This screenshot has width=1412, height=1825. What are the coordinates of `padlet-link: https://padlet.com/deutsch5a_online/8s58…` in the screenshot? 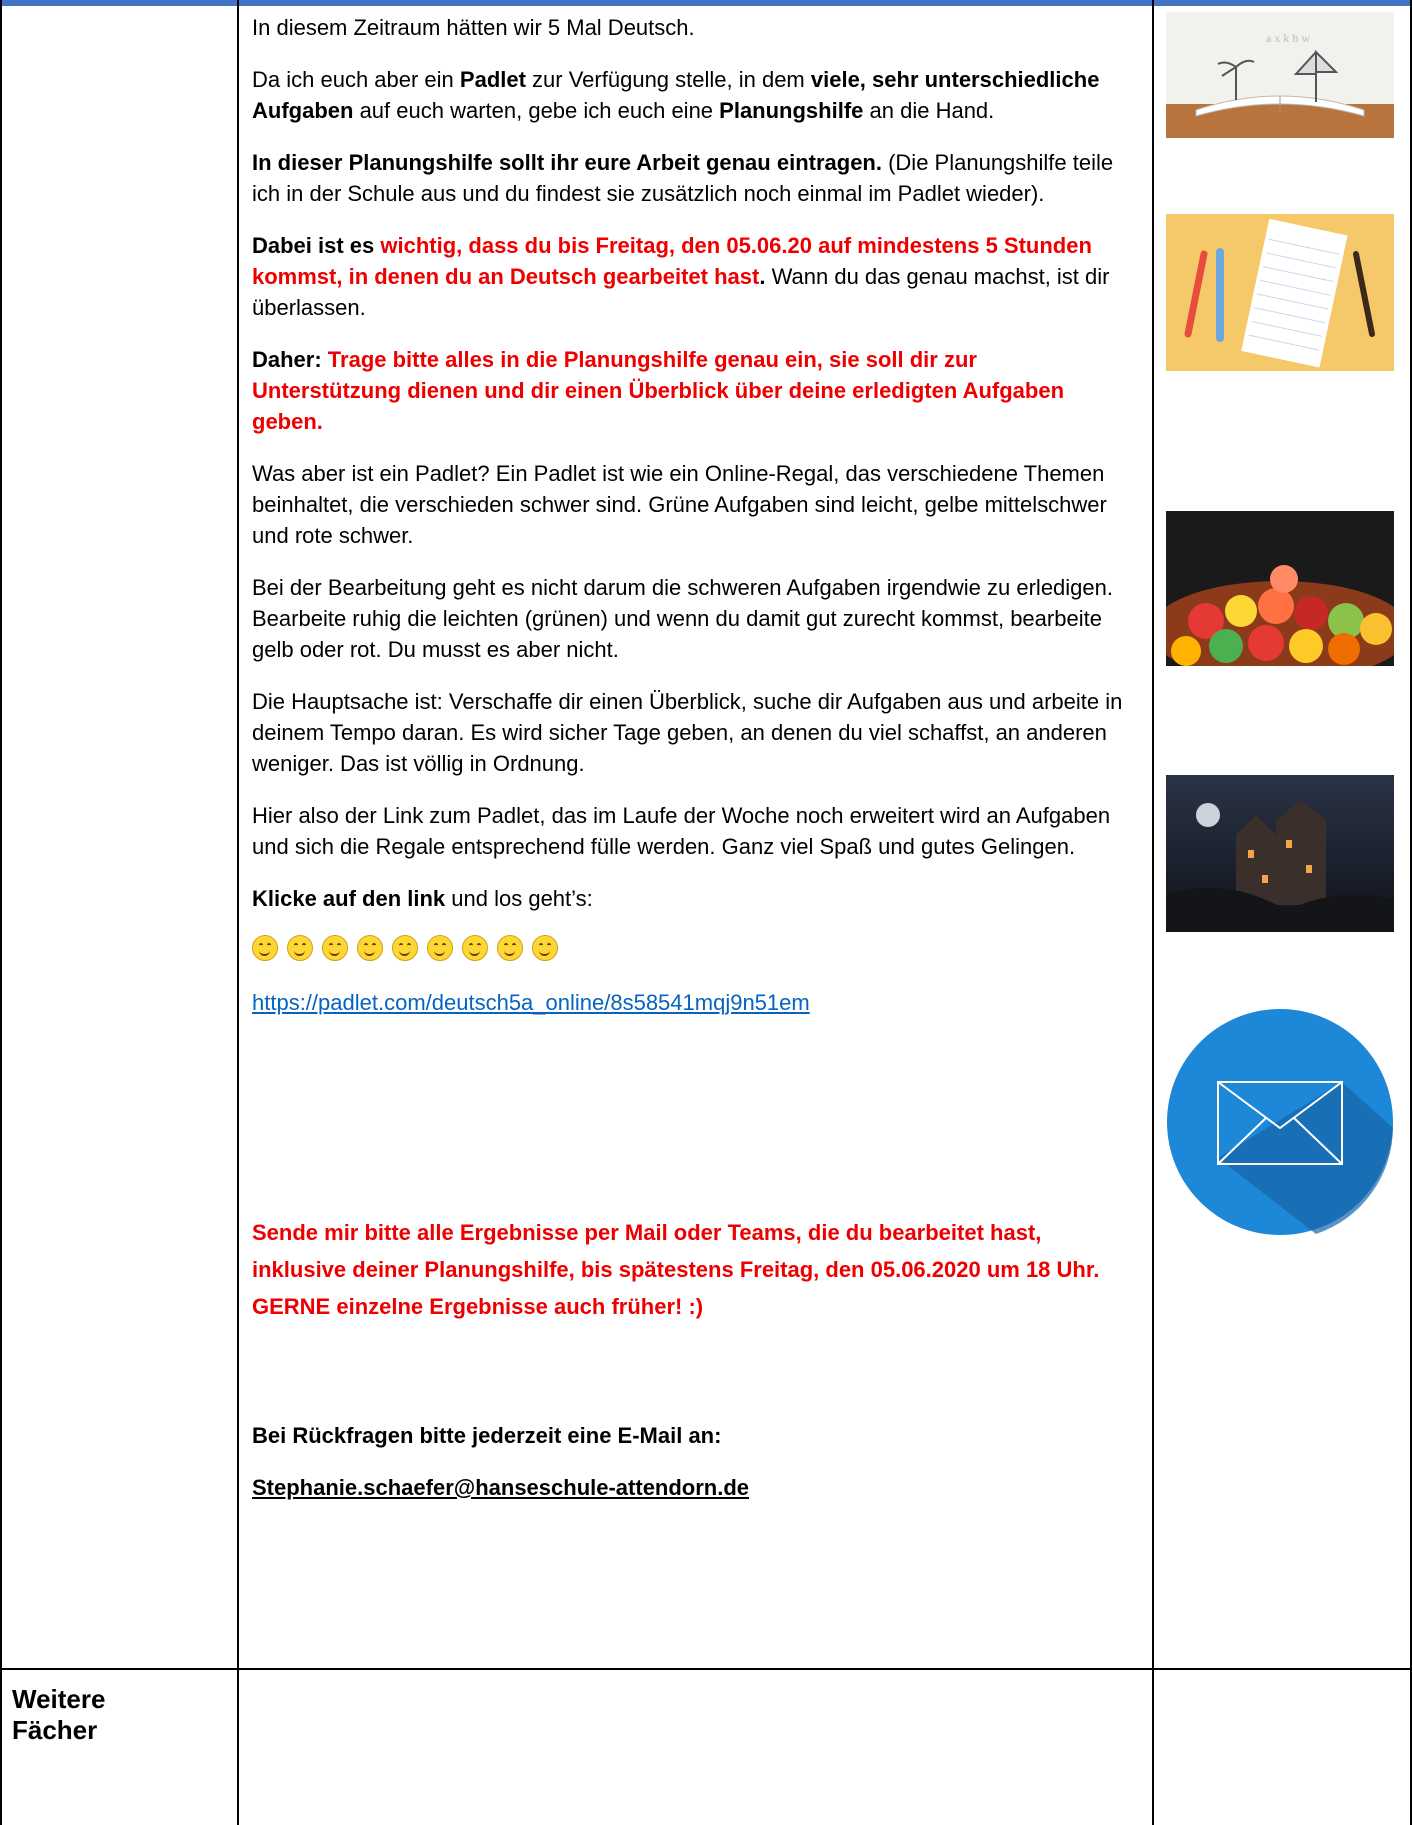 It's located at (531, 1002).